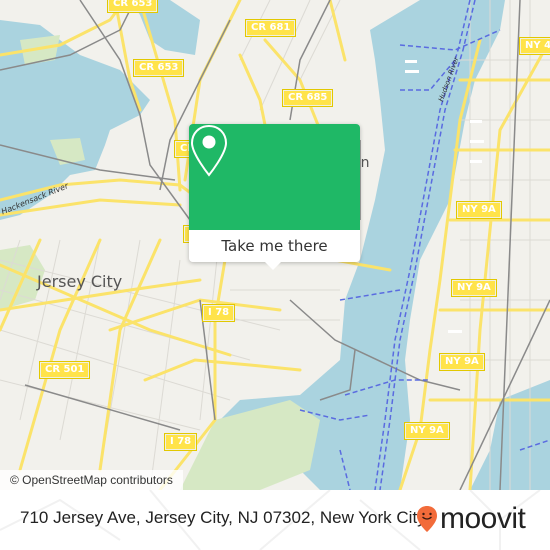 The width and height of the screenshot is (550, 550). I want to click on map-pin-icon, so click(209, 150).